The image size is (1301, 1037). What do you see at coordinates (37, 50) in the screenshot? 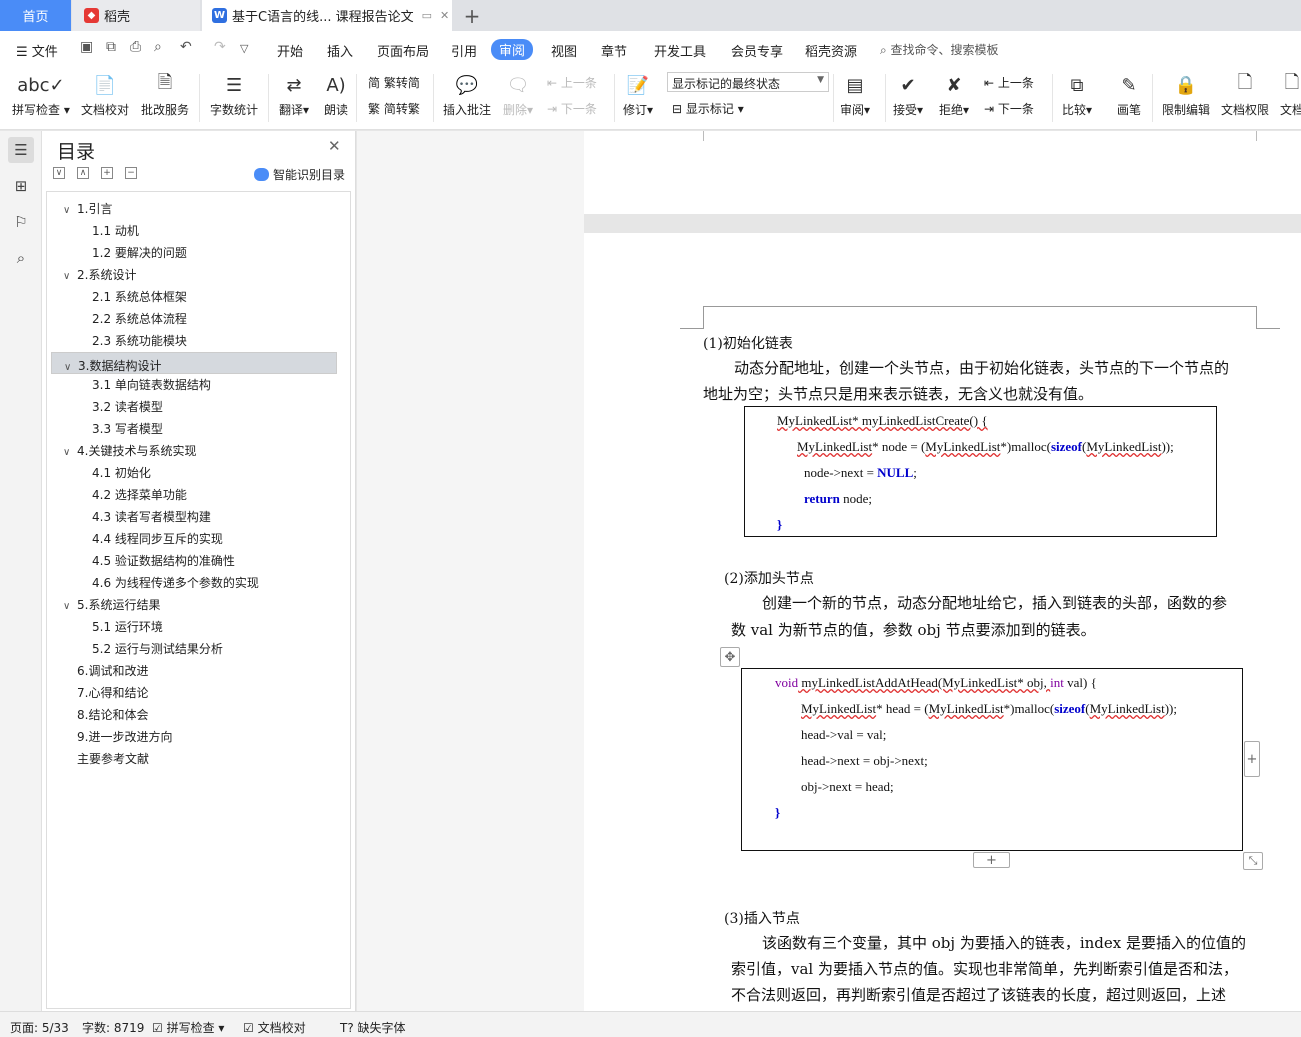
I see `file-menu: ☰ 文件` at bounding box center [37, 50].